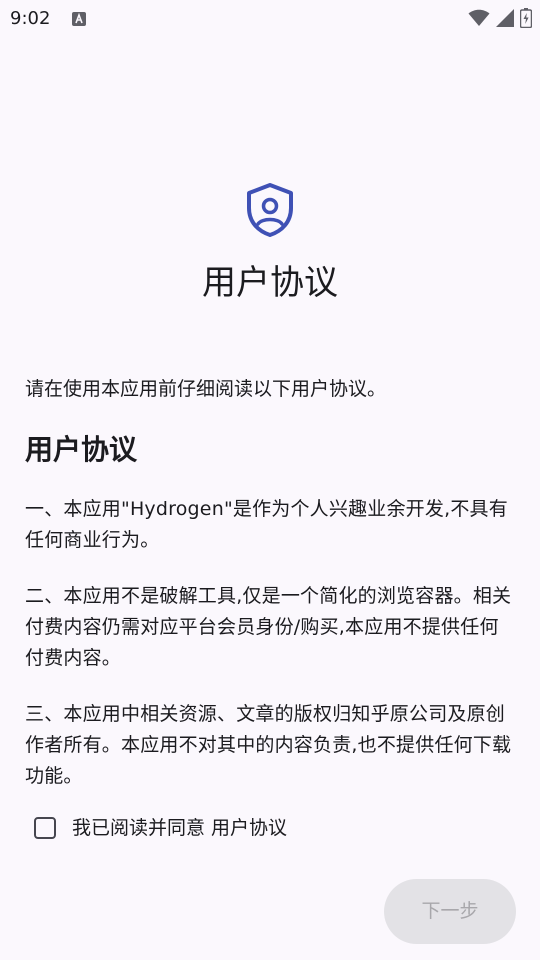 The width and height of the screenshot is (540, 960). What do you see at coordinates (270, 18) in the screenshot?
I see `status-bar: 9:02` at bounding box center [270, 18].